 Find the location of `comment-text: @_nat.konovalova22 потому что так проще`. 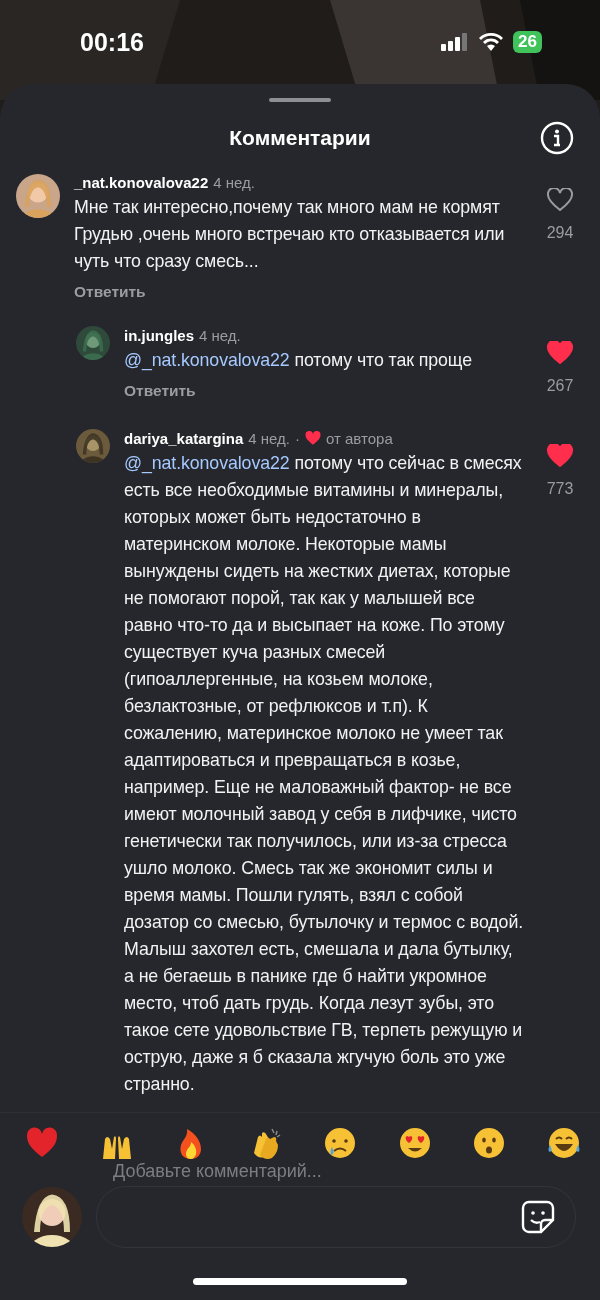

comment-text: @_nat.konovalova22 потому что так проще is located at coordinates (298, 361).